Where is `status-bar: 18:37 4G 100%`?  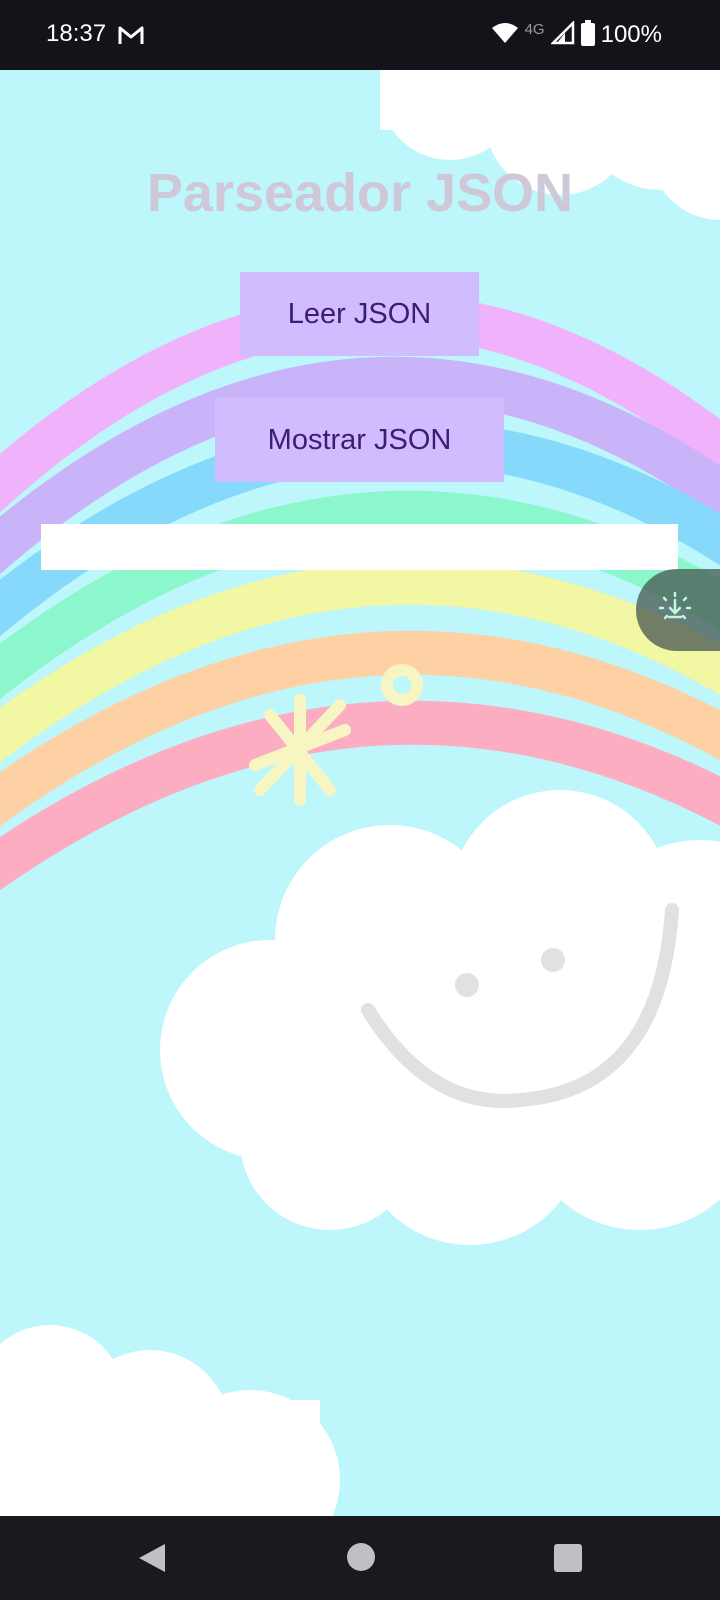
status-bar: 18:37 4G 100% is located at coordinates (360, 35).